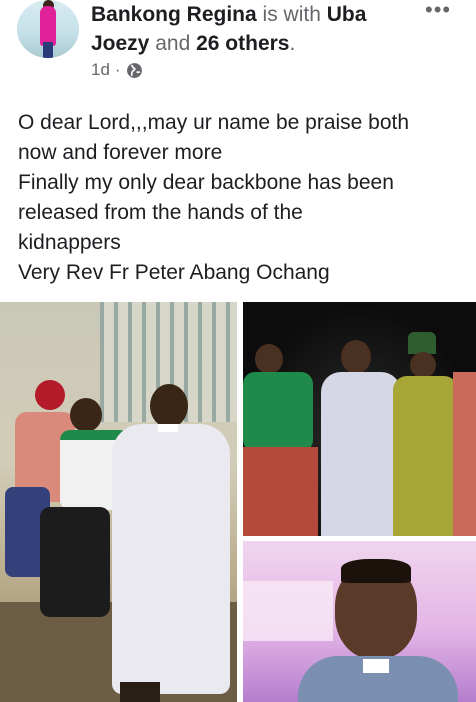 The image size is (476, 702). I want to click on author-avatar, so click(48, 29).